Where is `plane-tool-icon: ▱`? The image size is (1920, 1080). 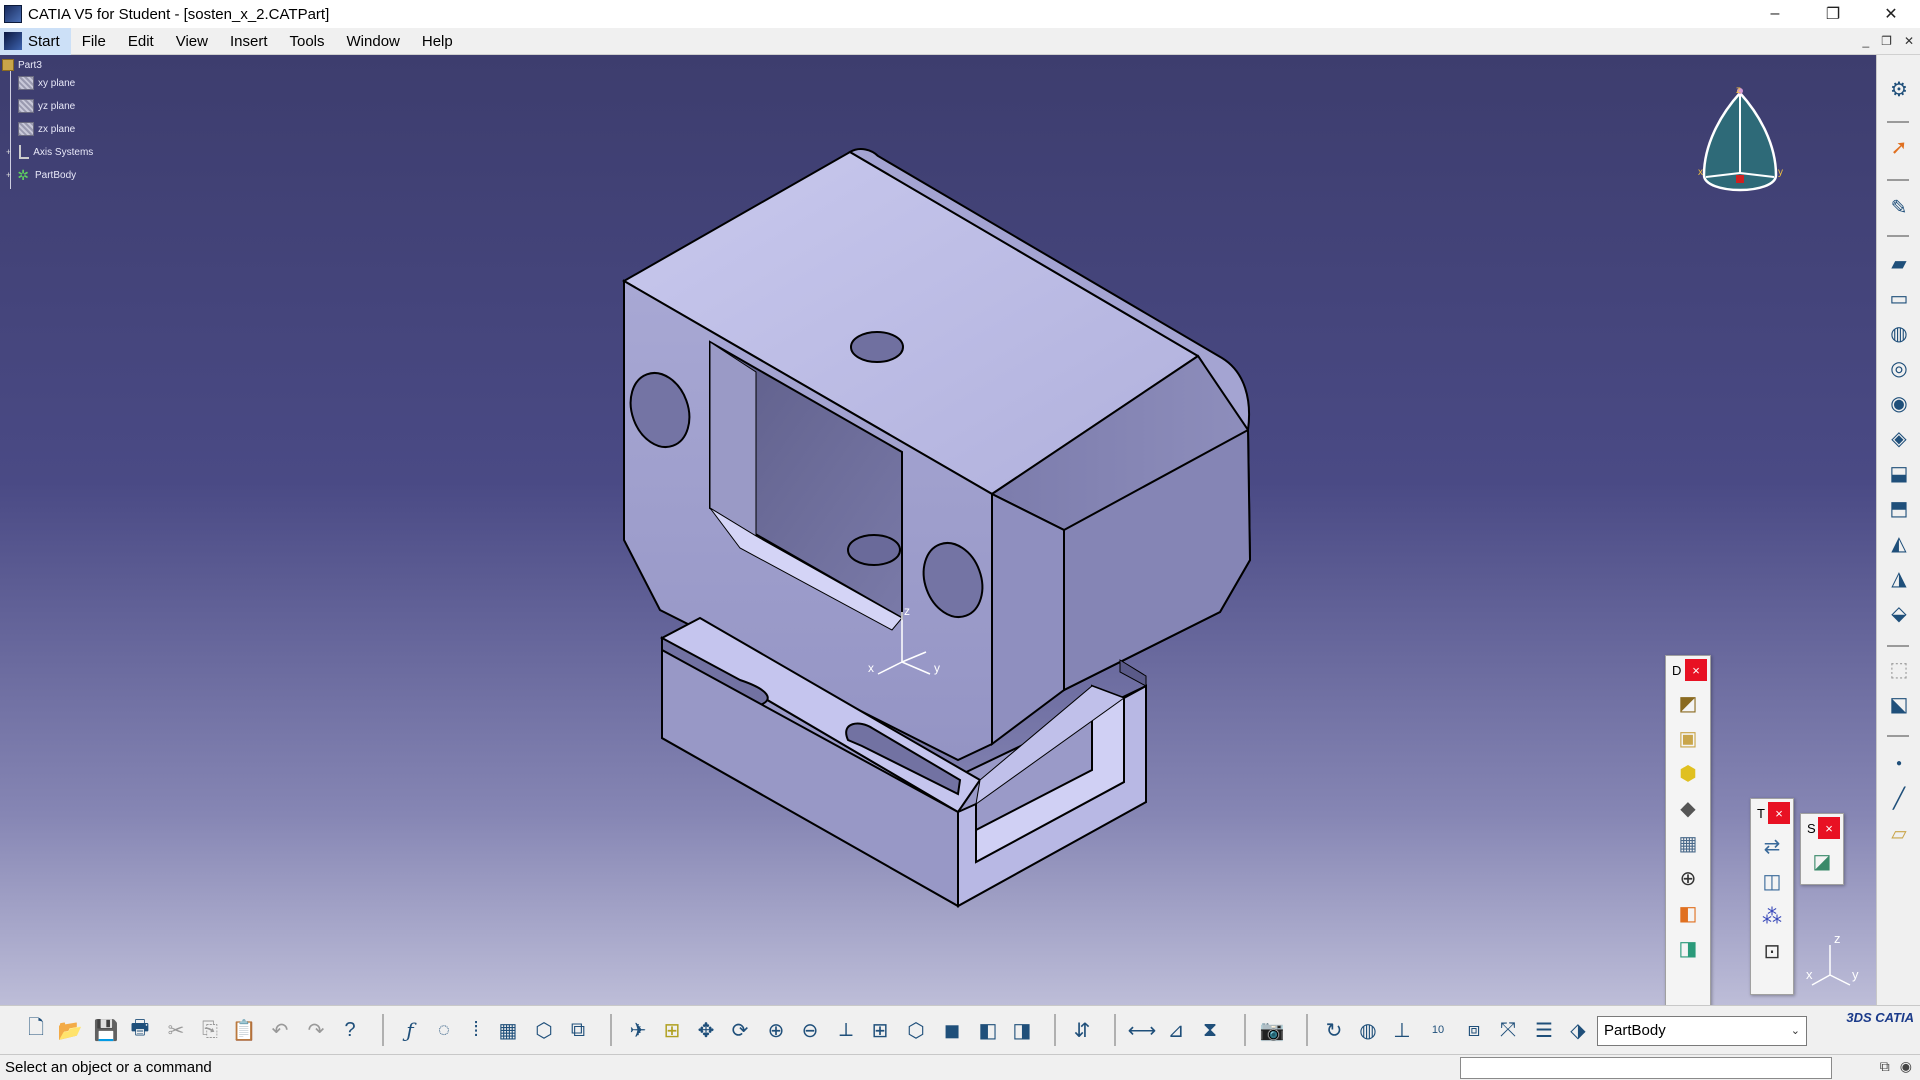
plane-tool-icon: ▱ is located at coordinates (1899, 833).